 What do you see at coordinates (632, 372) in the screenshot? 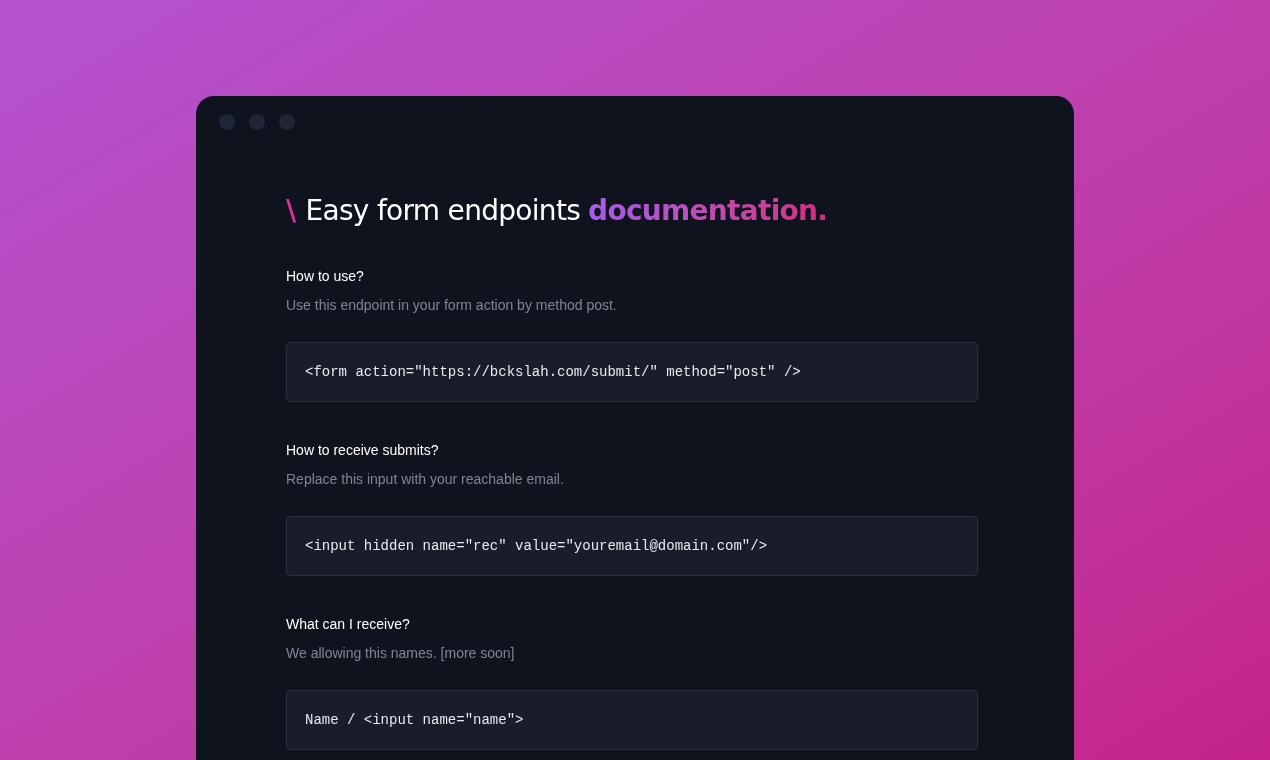
I see `code-block: <form action="https://bckslah.com/submit/" method="post" />` at bounding box center [632, 372].